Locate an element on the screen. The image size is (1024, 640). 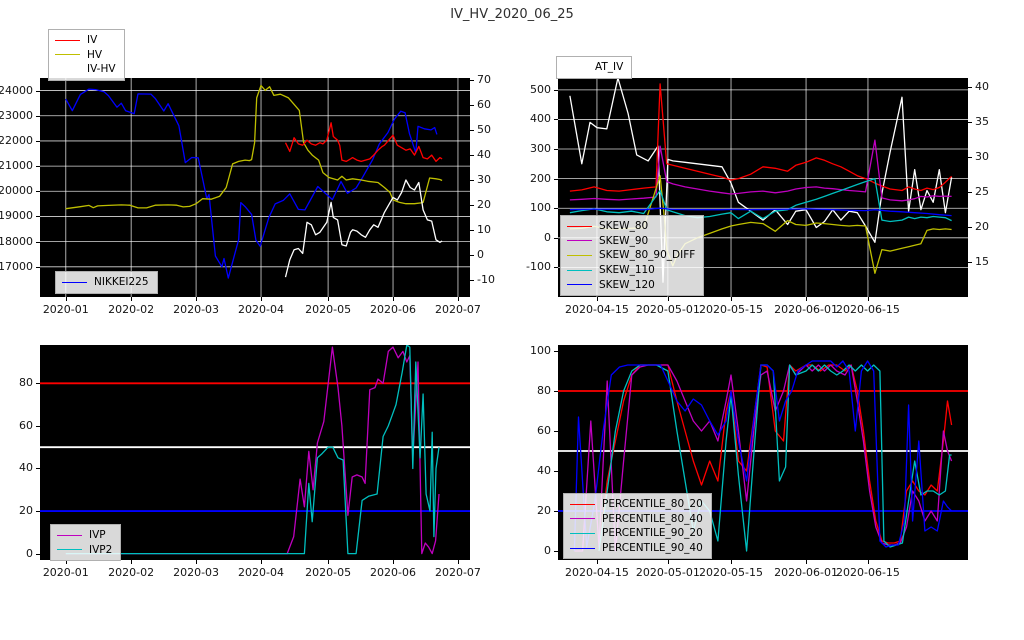
y-tick-label-right: 50 is located at coordinates (484, 130).